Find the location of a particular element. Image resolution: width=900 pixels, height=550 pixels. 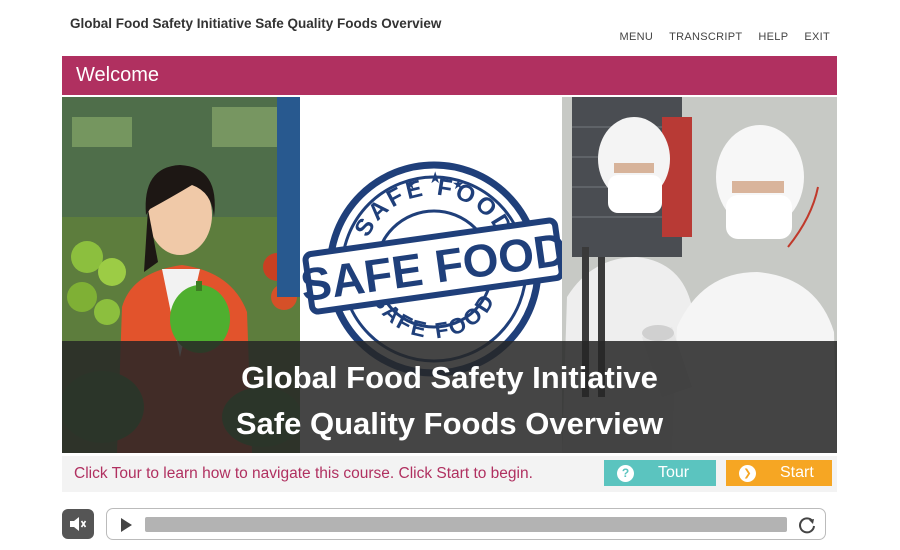

tour-button: ? Tour is located at coordinates (660, 473).